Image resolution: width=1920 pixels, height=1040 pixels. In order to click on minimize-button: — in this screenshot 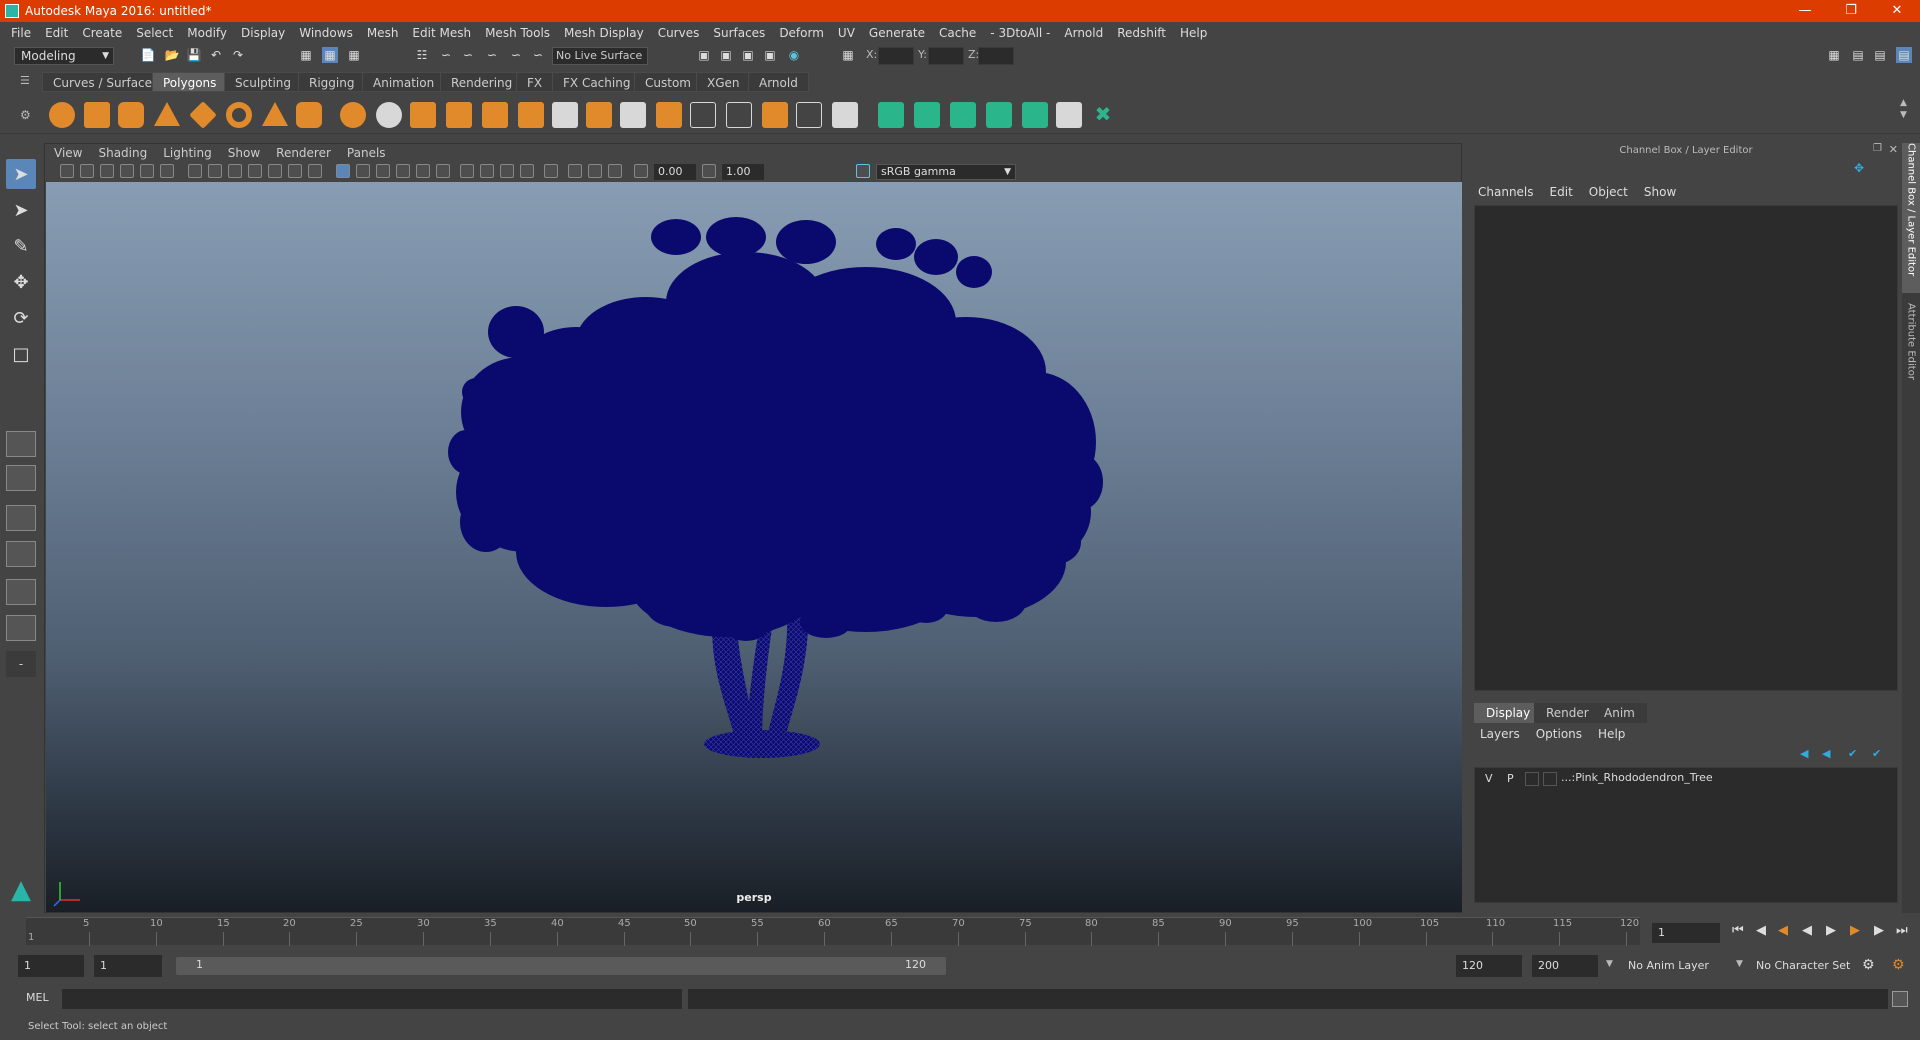, I will do `click(1805, 11)`.